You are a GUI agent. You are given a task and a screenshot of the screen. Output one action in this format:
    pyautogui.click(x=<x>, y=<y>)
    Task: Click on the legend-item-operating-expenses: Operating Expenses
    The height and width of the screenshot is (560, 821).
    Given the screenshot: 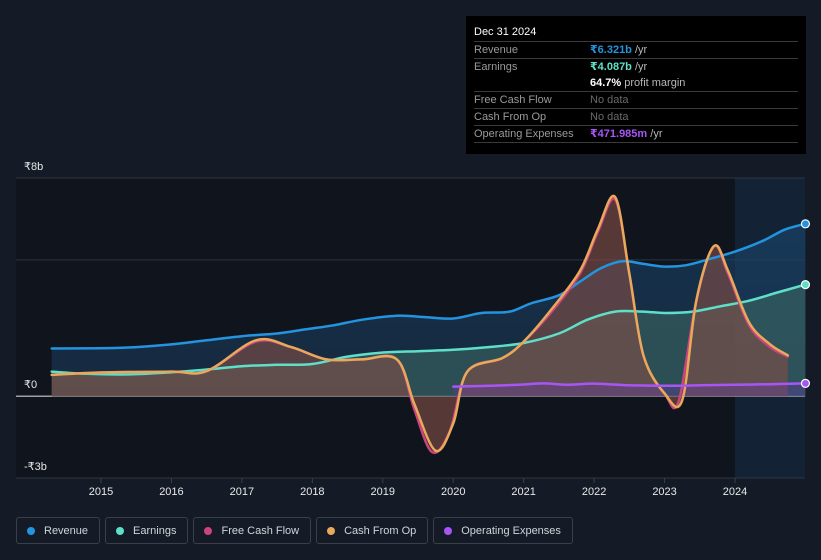 What is the action you would take?
    pyautogui.click(x=503, y=530)
    